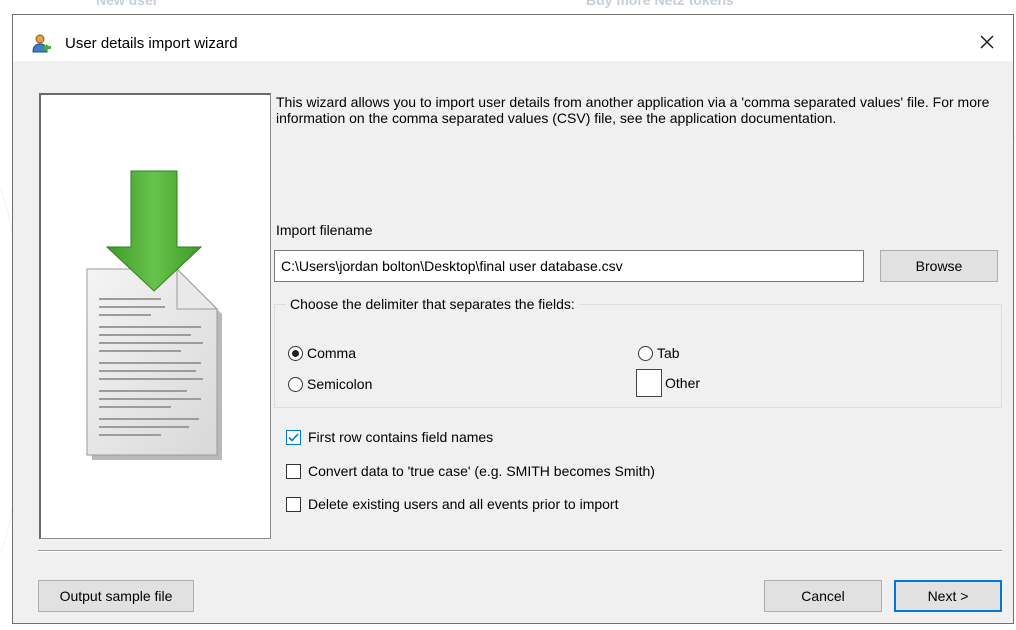  What do you see at coordinates (649, 383) in the screenshot?
I see `other-delimiter-input` at bounding box center [649, 383].